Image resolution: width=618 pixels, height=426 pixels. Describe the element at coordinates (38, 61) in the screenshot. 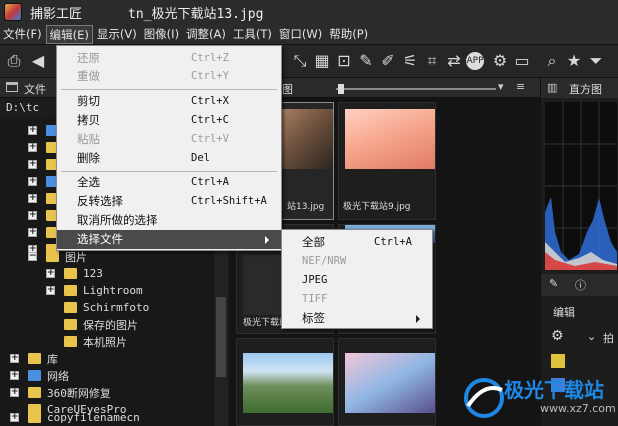

I see `back-arrow-icon: ◀` at that location.